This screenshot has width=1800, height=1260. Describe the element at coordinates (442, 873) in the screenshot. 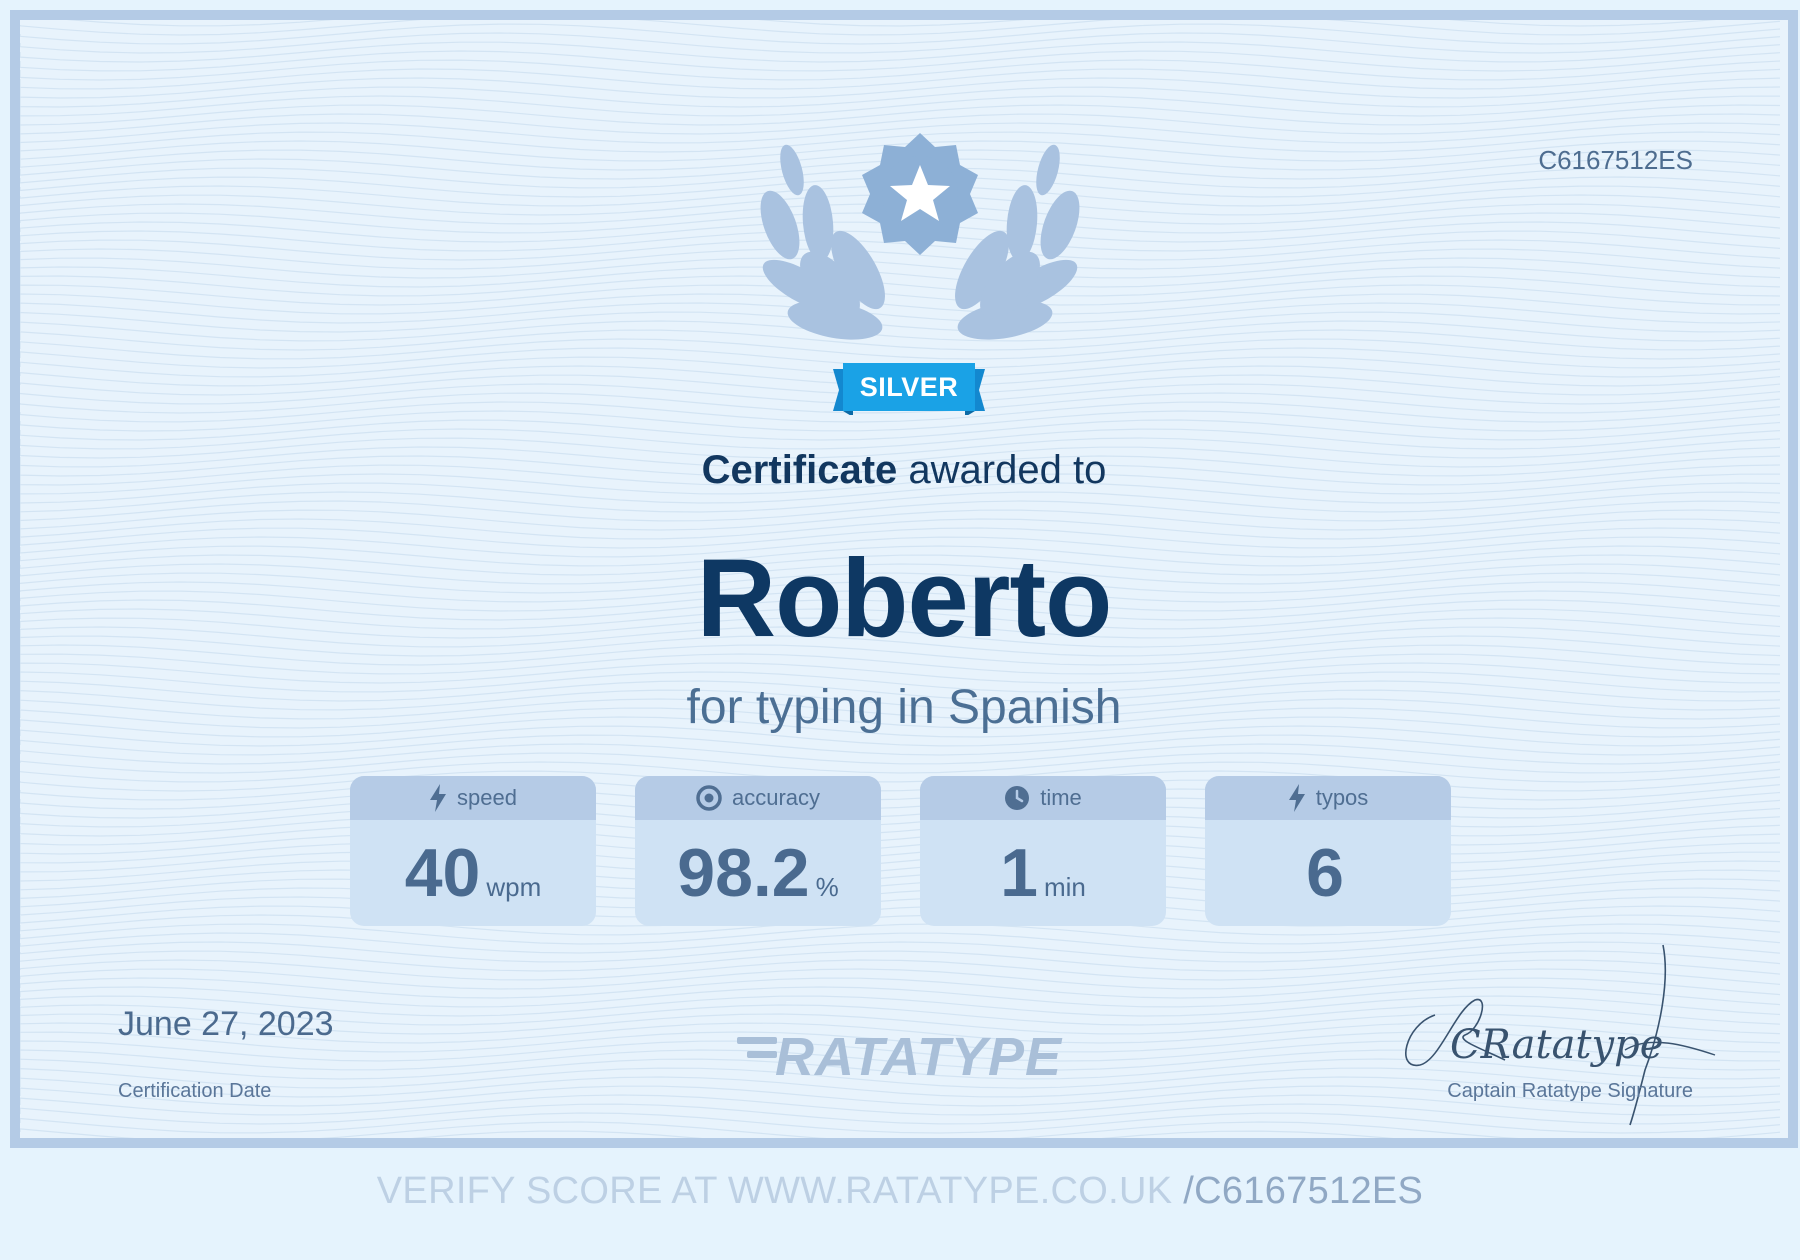

I see `stat-value: 40` at that location.